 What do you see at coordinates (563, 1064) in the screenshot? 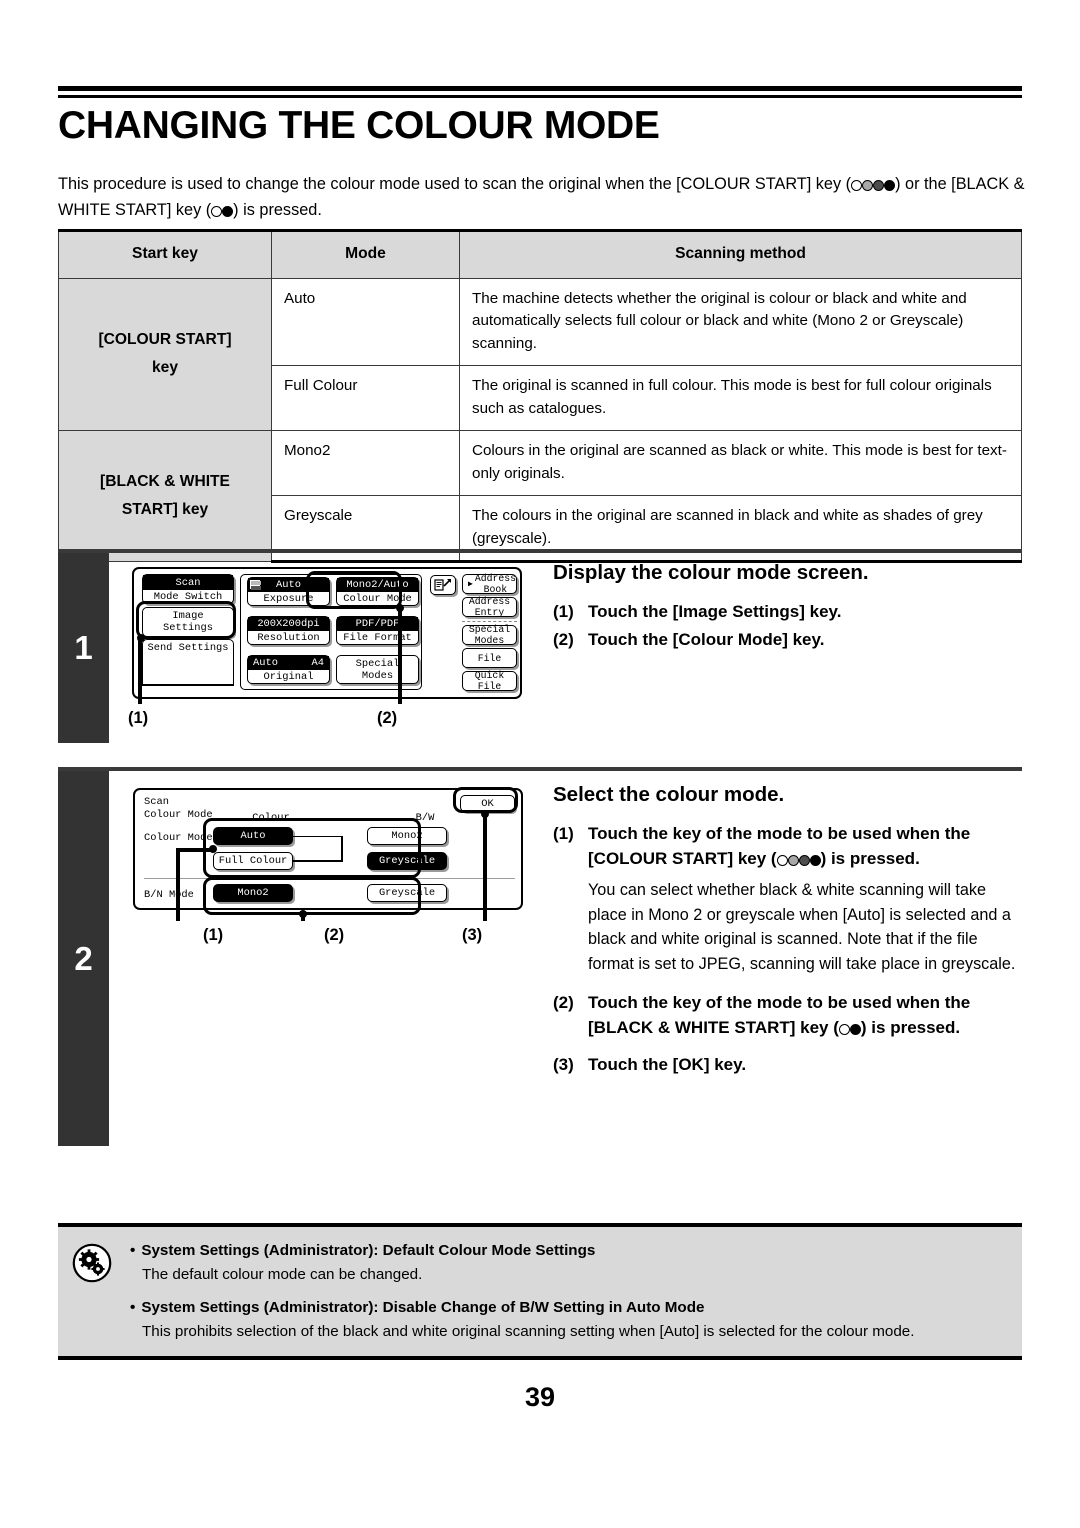
I see `step2-item-3-num: (3)` at bounding box center [563, 1064].